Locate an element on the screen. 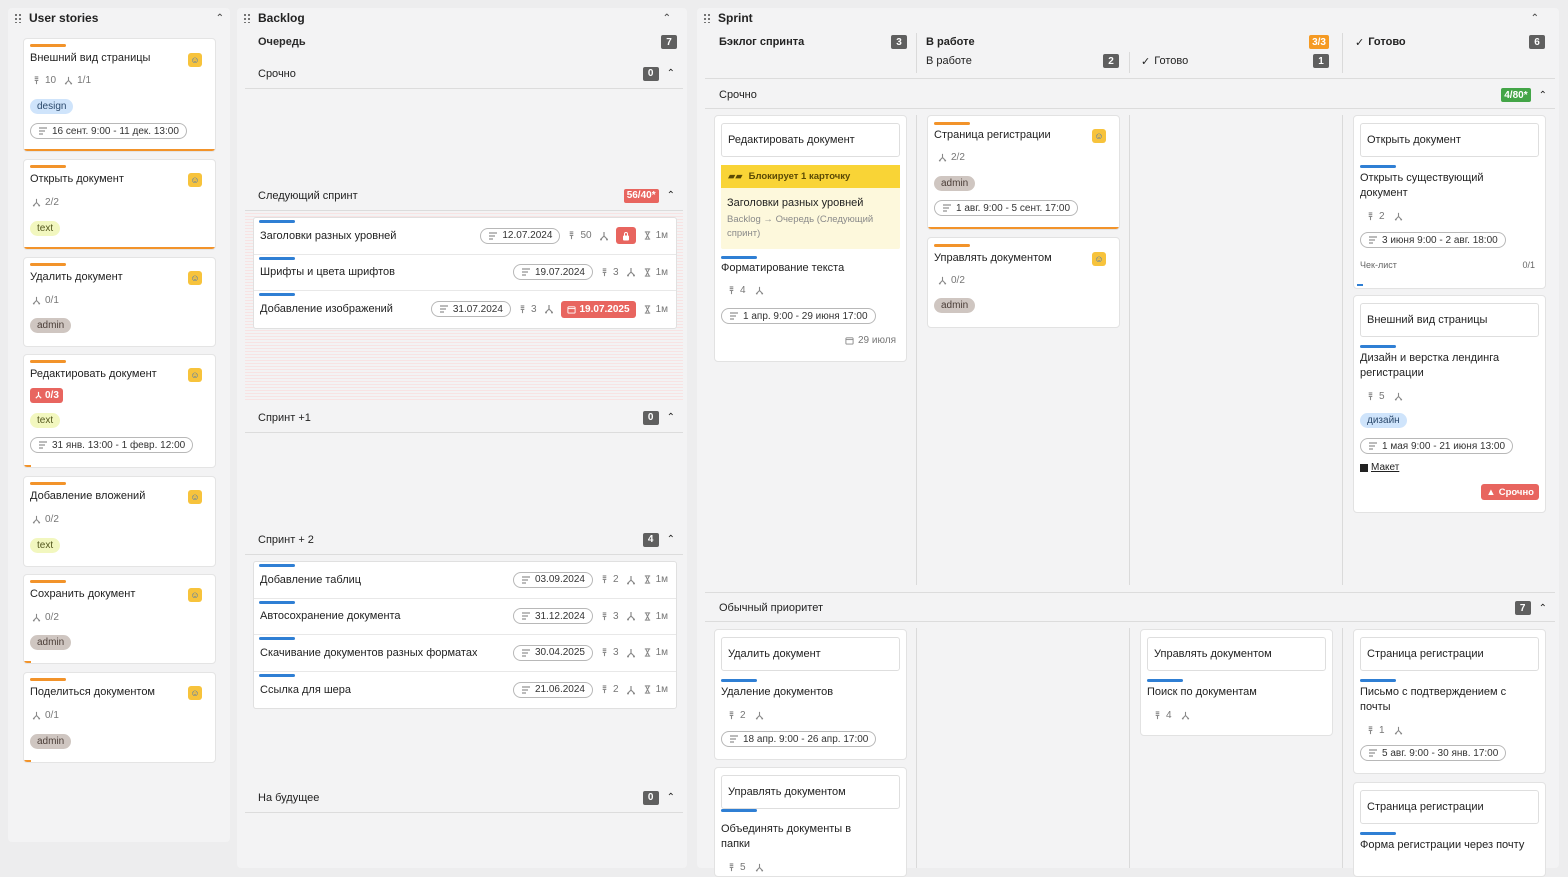  story-card: Управлять документом ☺ 0/2 admin is located at coordinates (1023, 282).